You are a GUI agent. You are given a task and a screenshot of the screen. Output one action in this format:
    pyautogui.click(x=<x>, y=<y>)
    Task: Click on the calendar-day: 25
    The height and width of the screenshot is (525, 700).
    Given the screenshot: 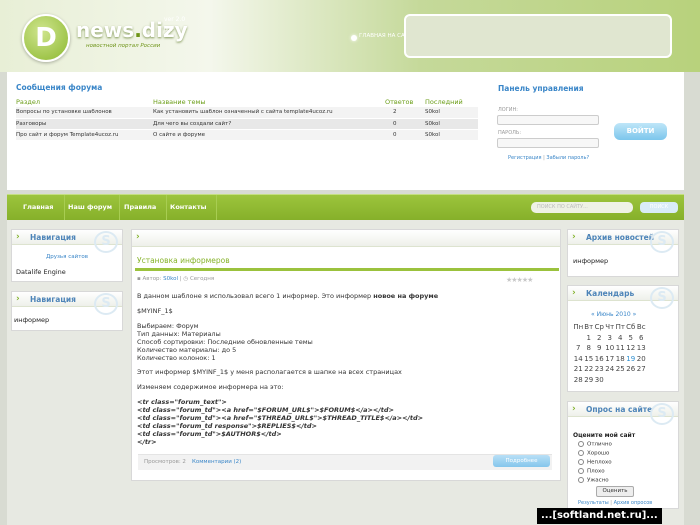 What is the action you would take?
    pyautogui.click(x=620, y=369)
    